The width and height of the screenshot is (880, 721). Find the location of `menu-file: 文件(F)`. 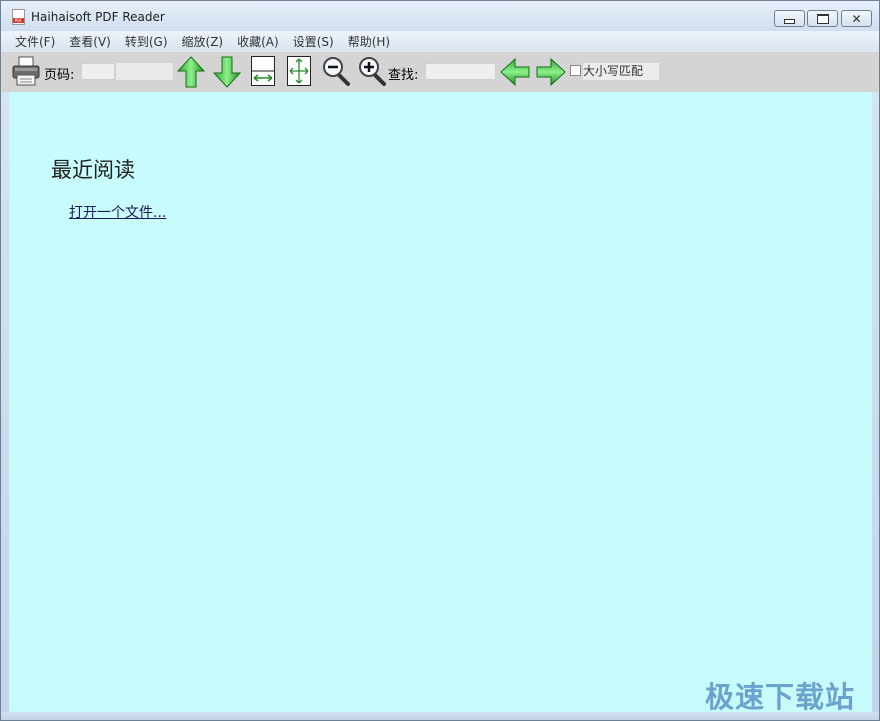

menu-file: 文件(F) is located at coordinates (35, 41).